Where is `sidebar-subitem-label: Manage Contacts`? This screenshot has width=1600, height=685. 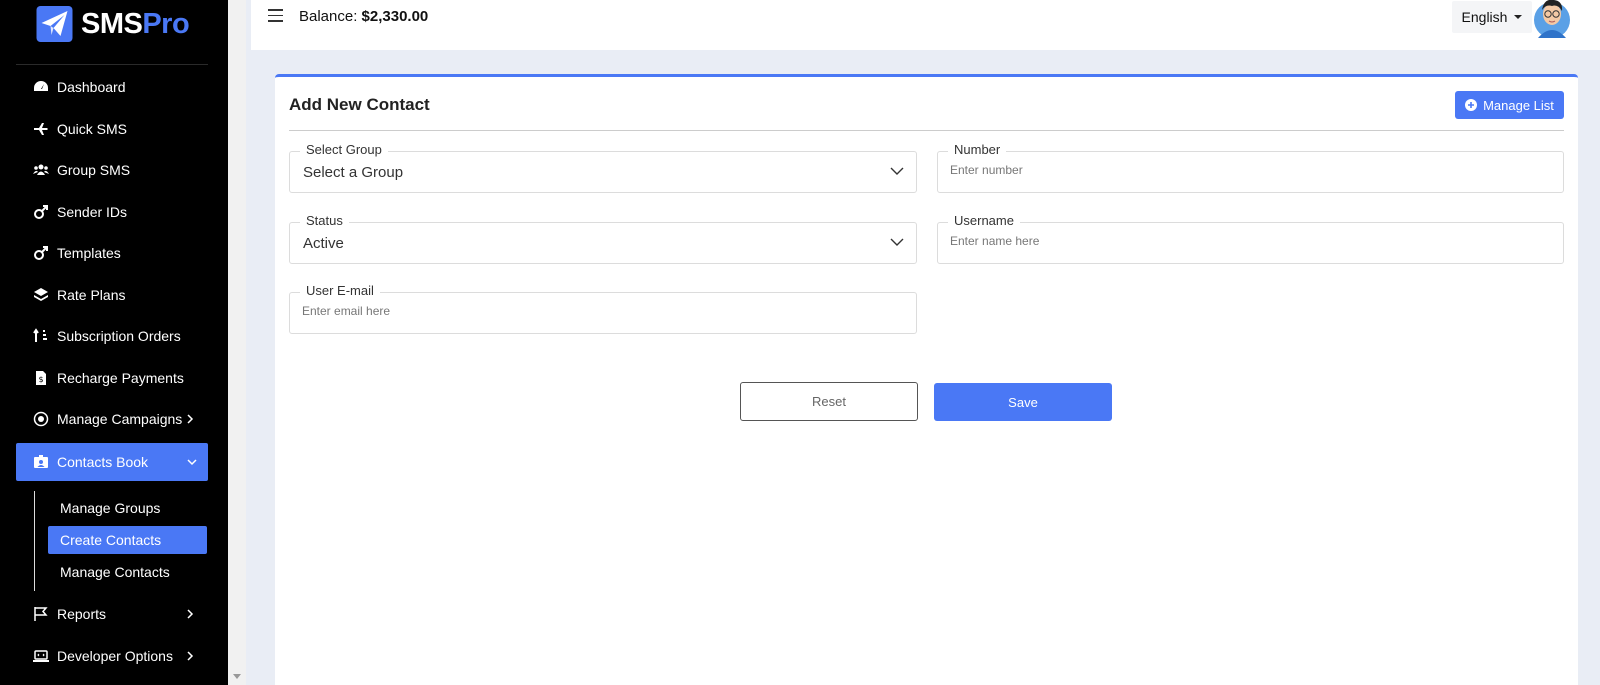 sidebar-subitem-label: Manage Contacts is located at coordinates (115, 572).